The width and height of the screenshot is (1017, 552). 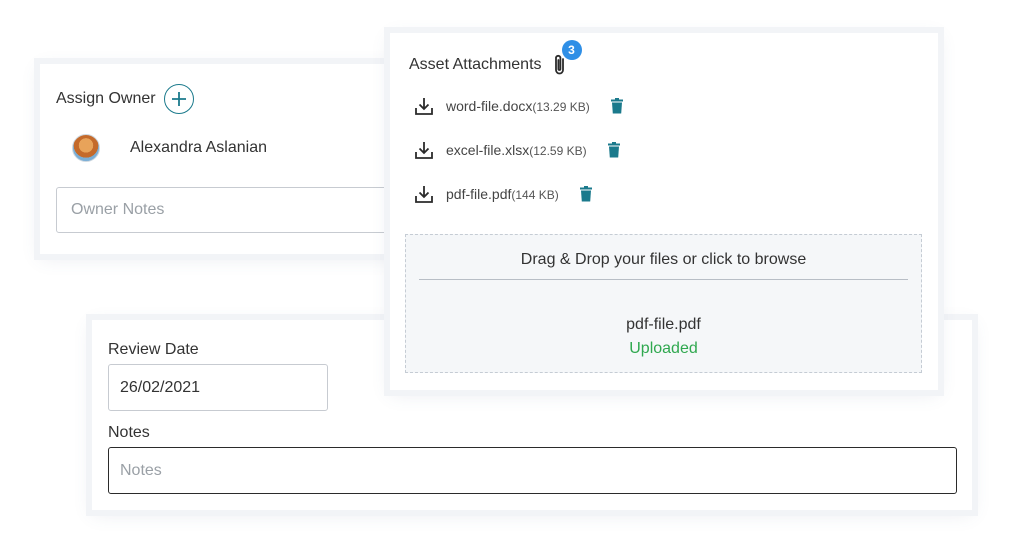 I want to click on notes-input, so click(x=532, y=470).